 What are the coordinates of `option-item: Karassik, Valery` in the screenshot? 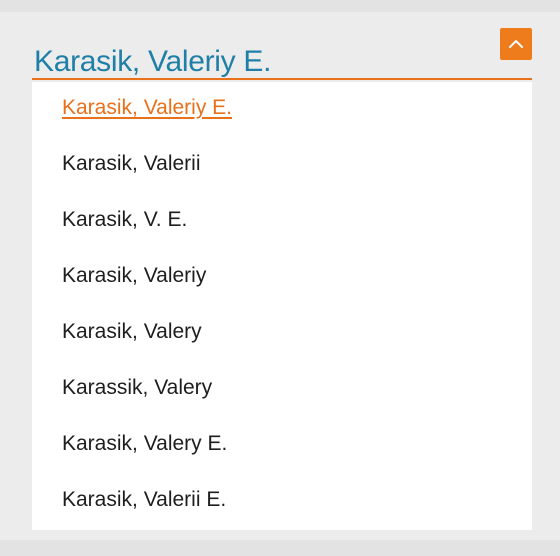 It's located at (137, 388).